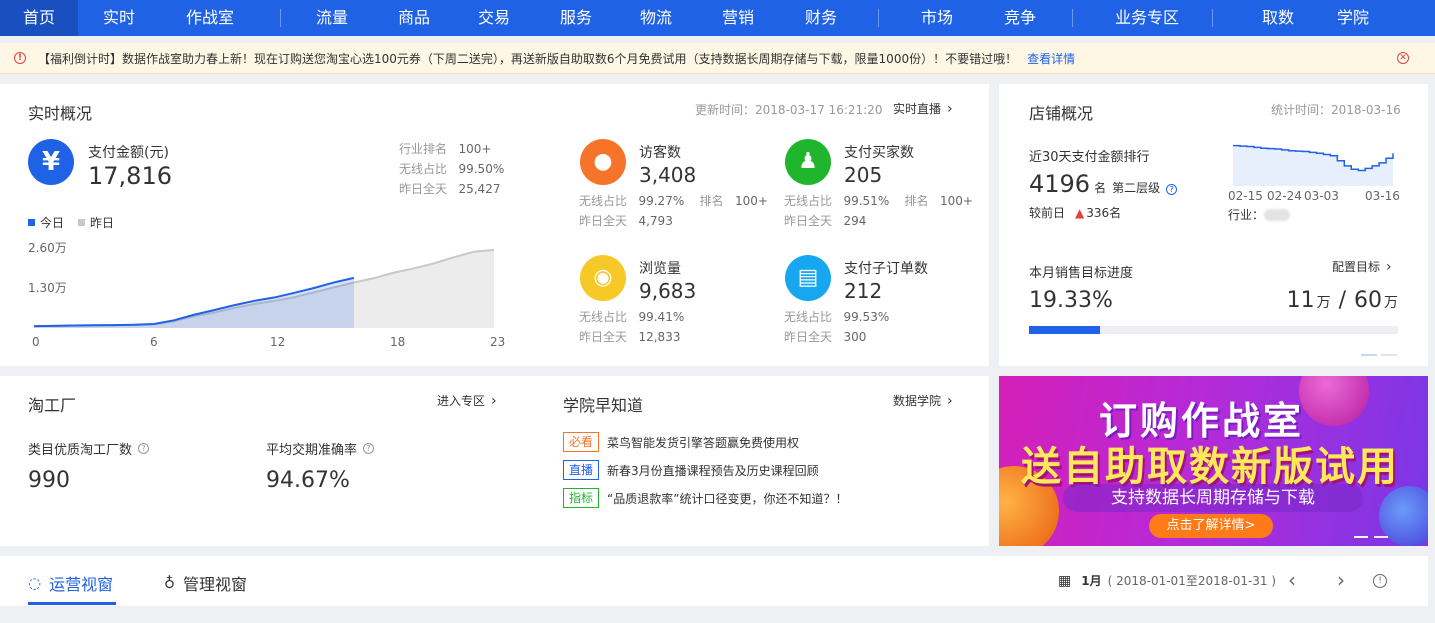  What do you see at coordinates (1353, 18) in the screenshot?
I see `nav-item: 学院` at bounding box center [1353, 18].